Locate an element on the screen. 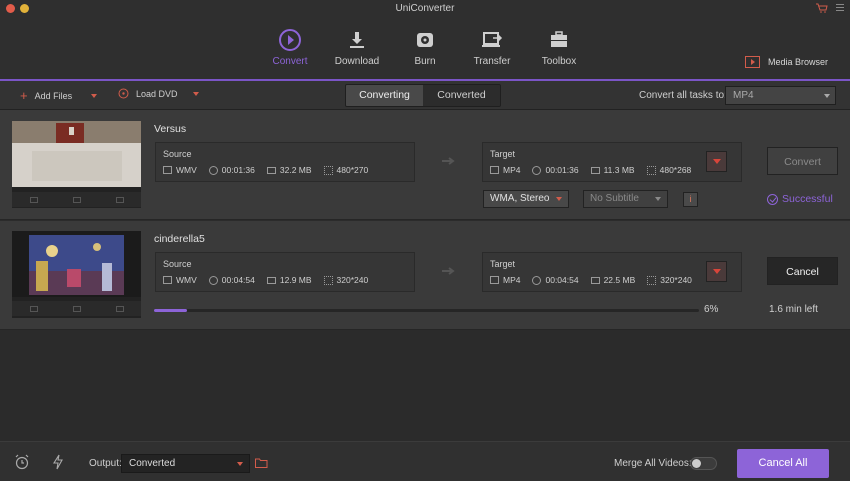 The height and width of the screenshot is (481, 850). media-browser-button: Media Browser is located at coordinates (786, 62).